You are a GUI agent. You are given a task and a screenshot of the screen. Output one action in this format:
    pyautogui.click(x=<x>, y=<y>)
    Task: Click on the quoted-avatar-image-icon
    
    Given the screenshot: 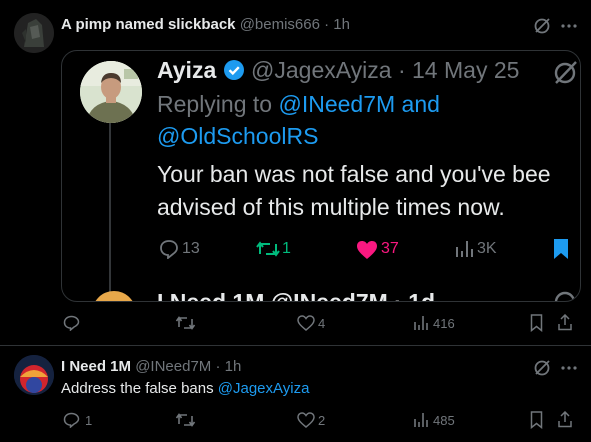 What is the action you would take?
    pyautogui.click(x=111, y=92)
    